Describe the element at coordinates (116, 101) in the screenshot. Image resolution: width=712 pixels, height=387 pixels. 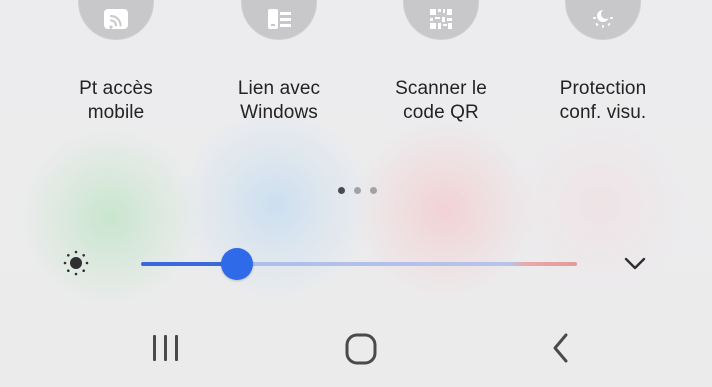
I see `quick-tile-label: Pt accès mobile` at that location.